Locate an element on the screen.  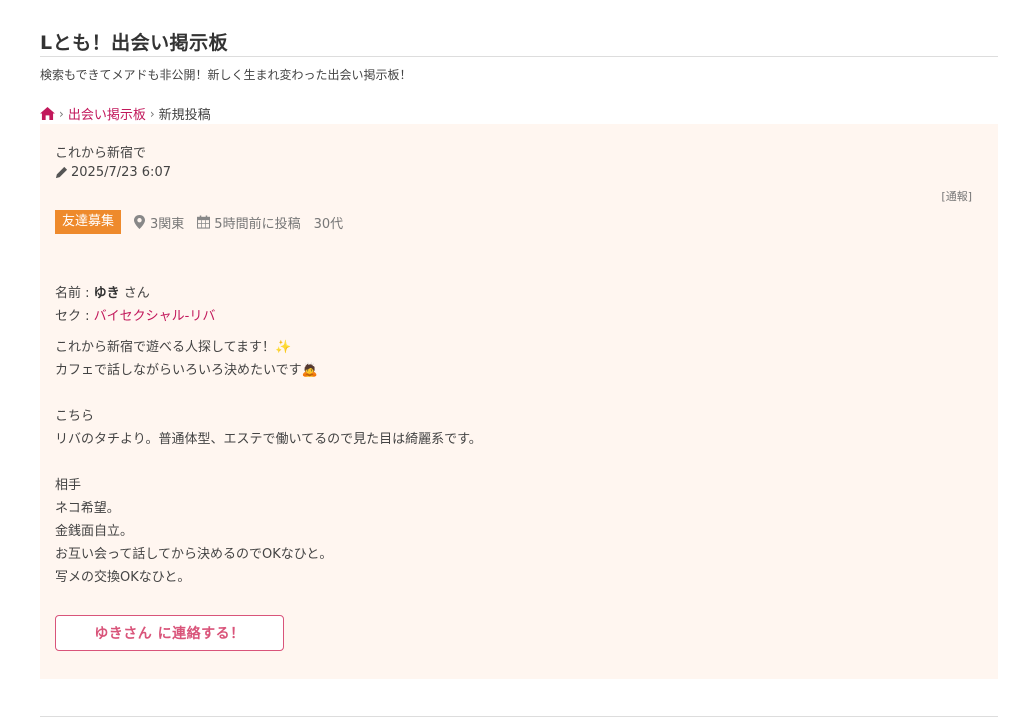
site-description: 検索もできてメアドも非公開！新しく生まれ変わった出会い掲示板！ is located at coordinates (226, 75).